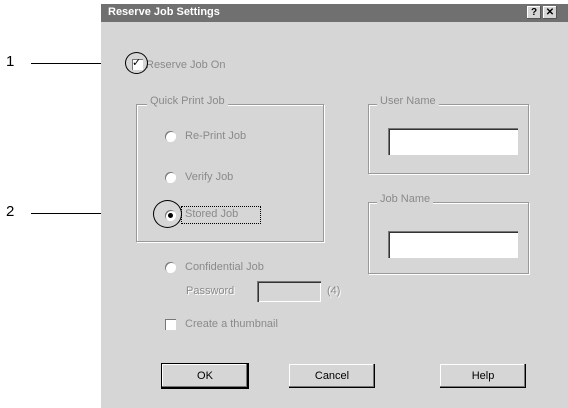 The width and height of the screenshot is (568, 408). Describe the element at coordinates (224, 267) in the screenshot. I see `confidential-job-label: Confidential Job` at that location.